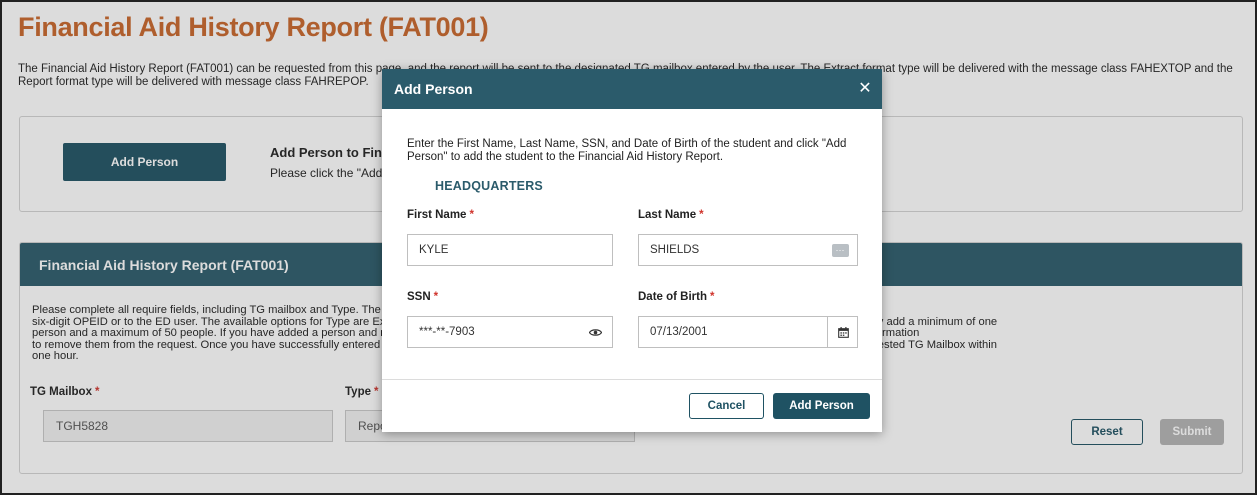  What do you see at coordinates (672, 297) in the screenshot?
I see `dob-label-text: Date of Birth` at bounding box center [672, 297].